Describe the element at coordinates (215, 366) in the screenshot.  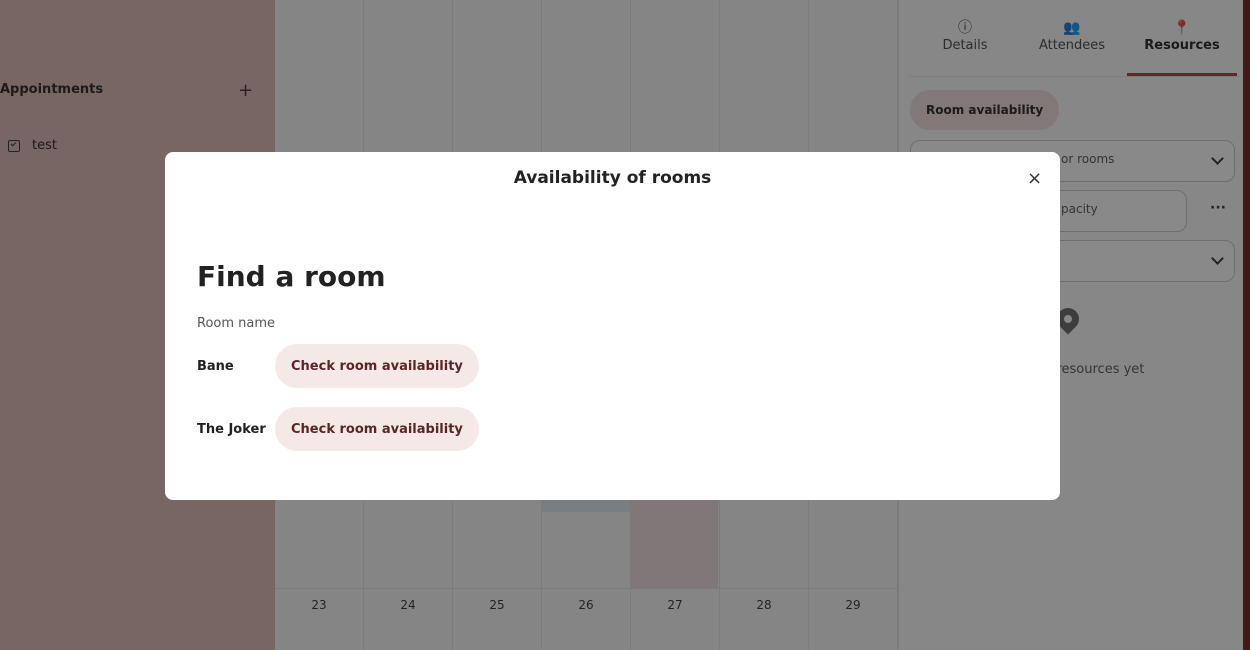
I see `room-name: Bane` at that location.